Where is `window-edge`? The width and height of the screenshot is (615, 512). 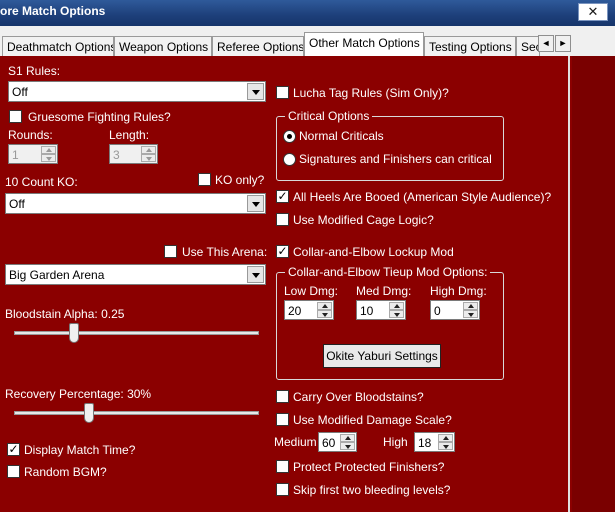
window-edge is located at coordinates (593, 284).